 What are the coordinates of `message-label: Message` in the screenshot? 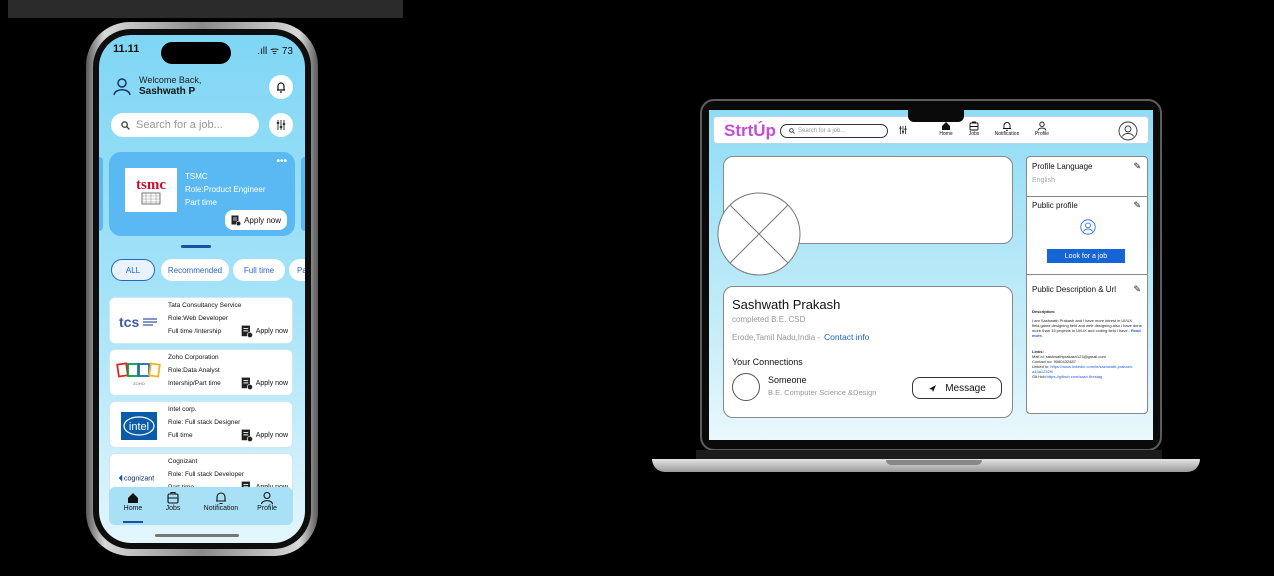 It's located at (965, 388).